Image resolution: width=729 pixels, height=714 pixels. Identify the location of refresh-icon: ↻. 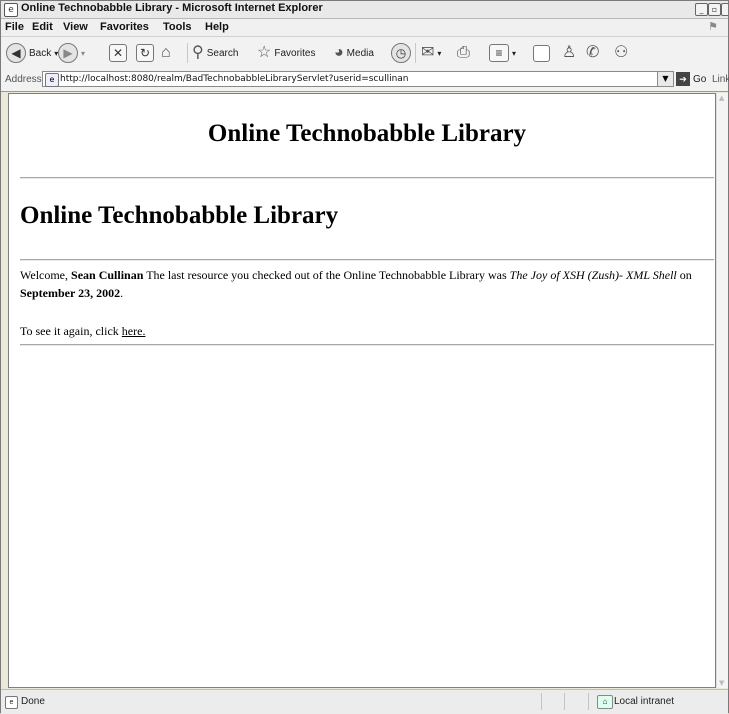
(145, 53).